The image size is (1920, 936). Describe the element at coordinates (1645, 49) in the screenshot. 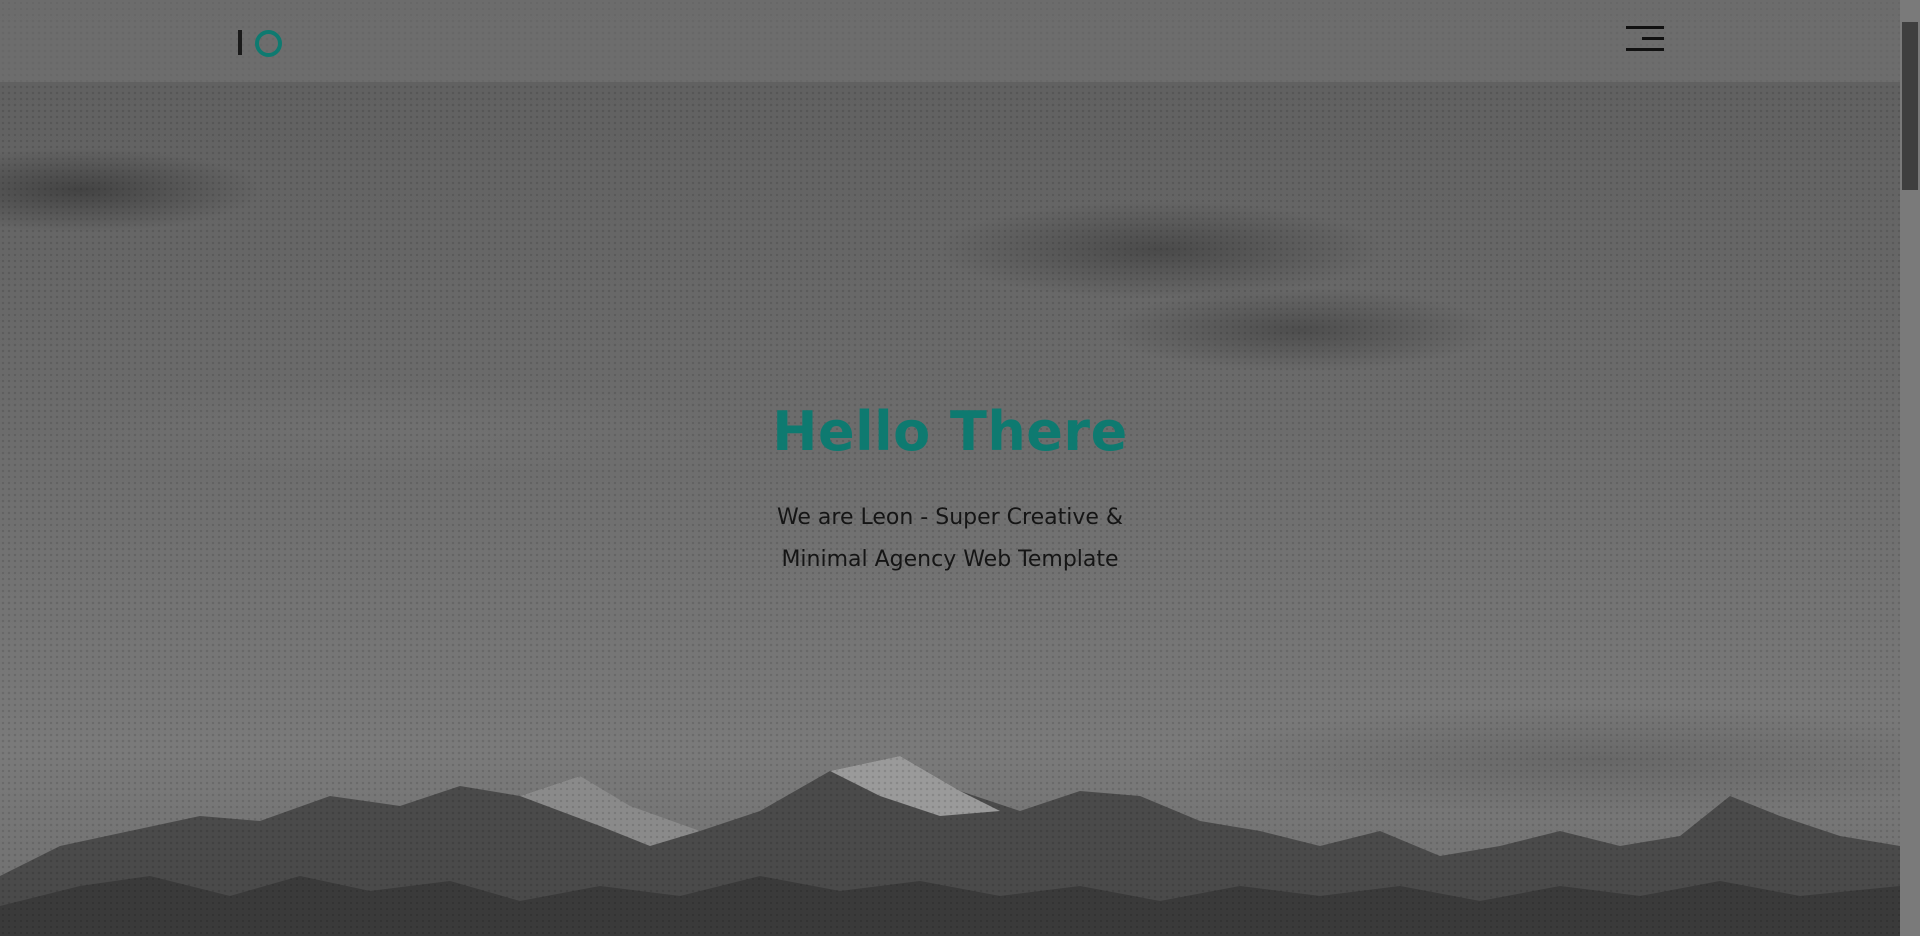

I see `menu-line-bottom` at that location.